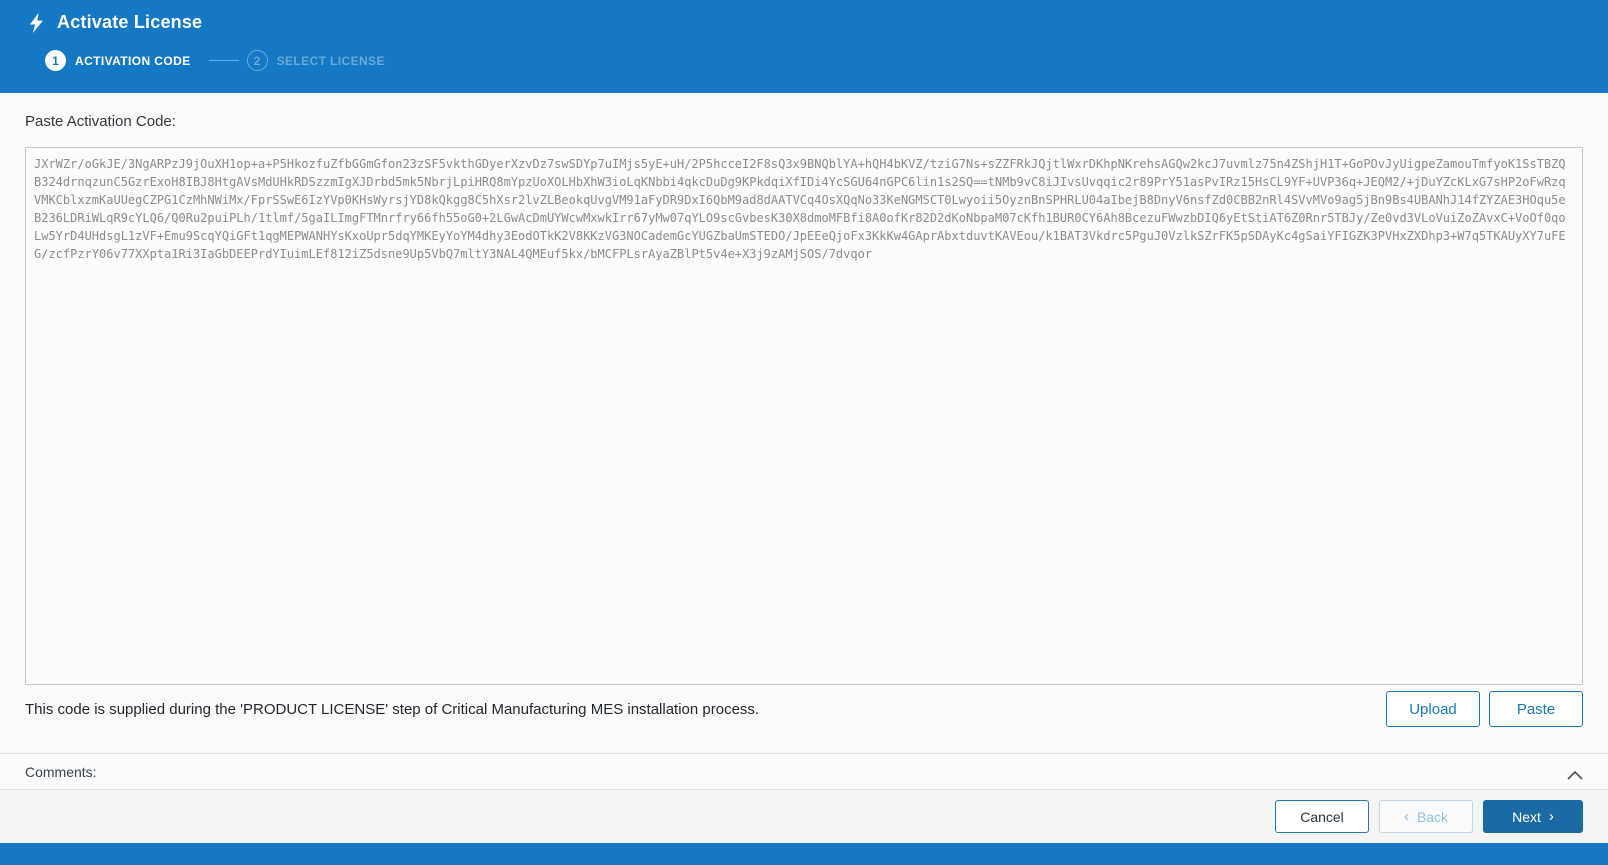  What do you see at coordinates (1432, 816) in the screenshot?
I see `back-label: Back` at bounding box center [1432, 816].